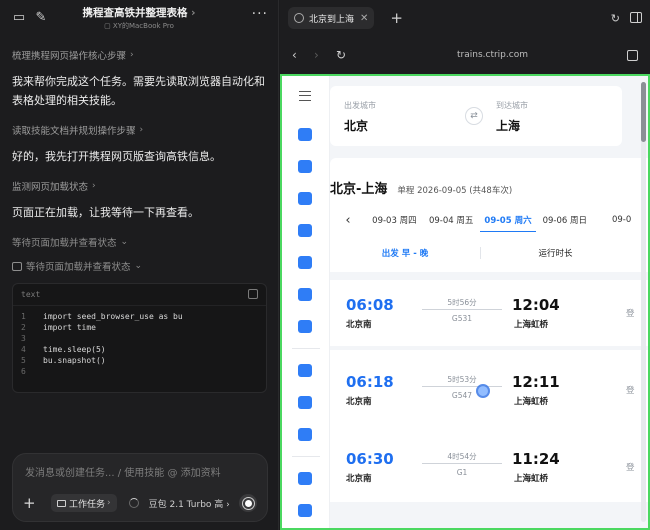  I want to click on more-options-button: ···, so click(260, 14).